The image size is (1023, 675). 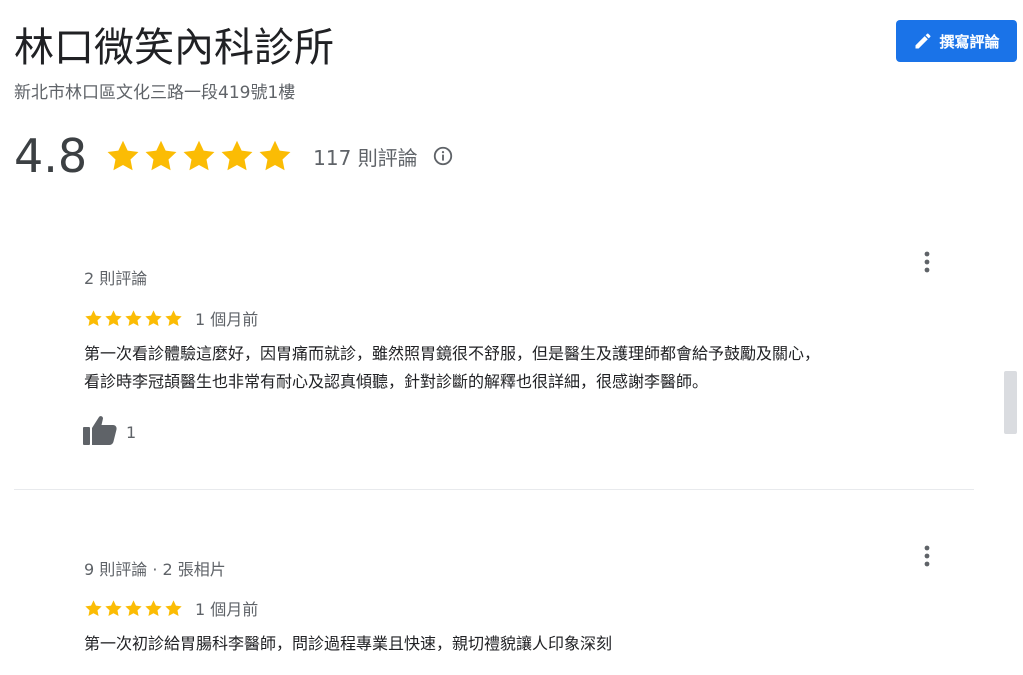 I want to click on review-text-line: 看診時李冠頡醫生也非常有耐心及認真傾聽，針對診斷的解釋也很詳細，很感謝李醫師。, so click(x=396, y=381).